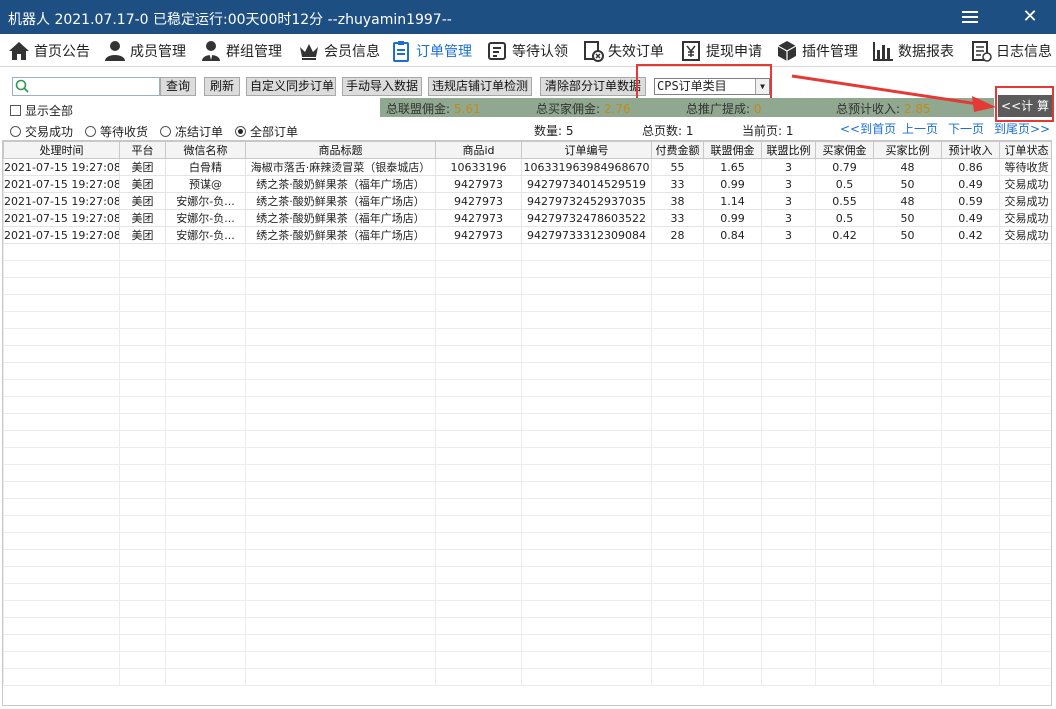  I want to click on hamburger-icon, so click(970, 17).